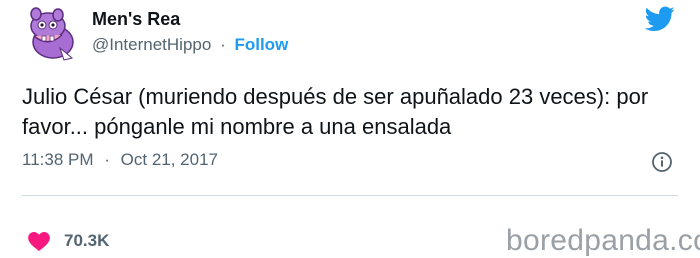 The width and height of the screenshot is (700, 258). Describe the element at coordinates (169, 159) in the screenshot. I see `tweet-date: Oct 21, 2017` at that location.